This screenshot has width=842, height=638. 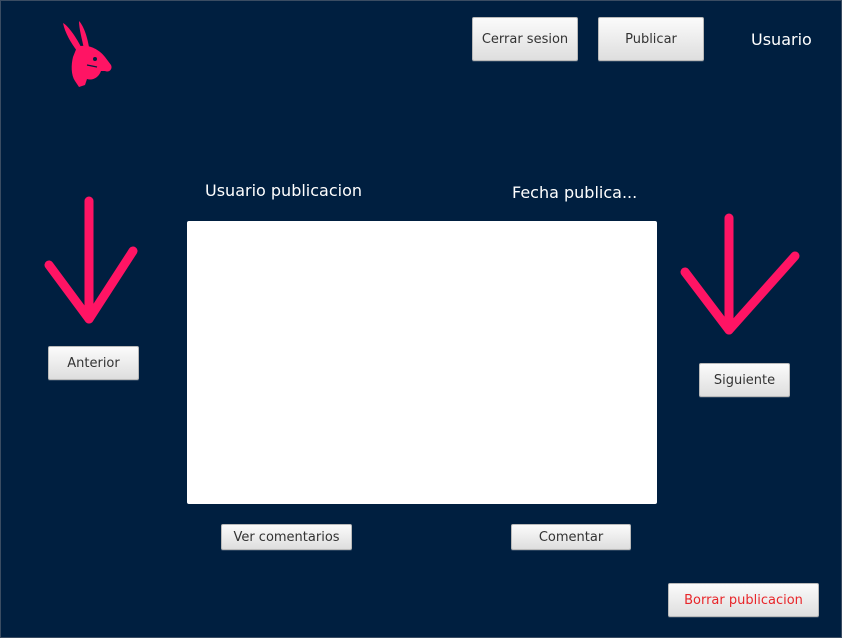 I want to click on comment-button: Comentar, so click(x=571, y=537).